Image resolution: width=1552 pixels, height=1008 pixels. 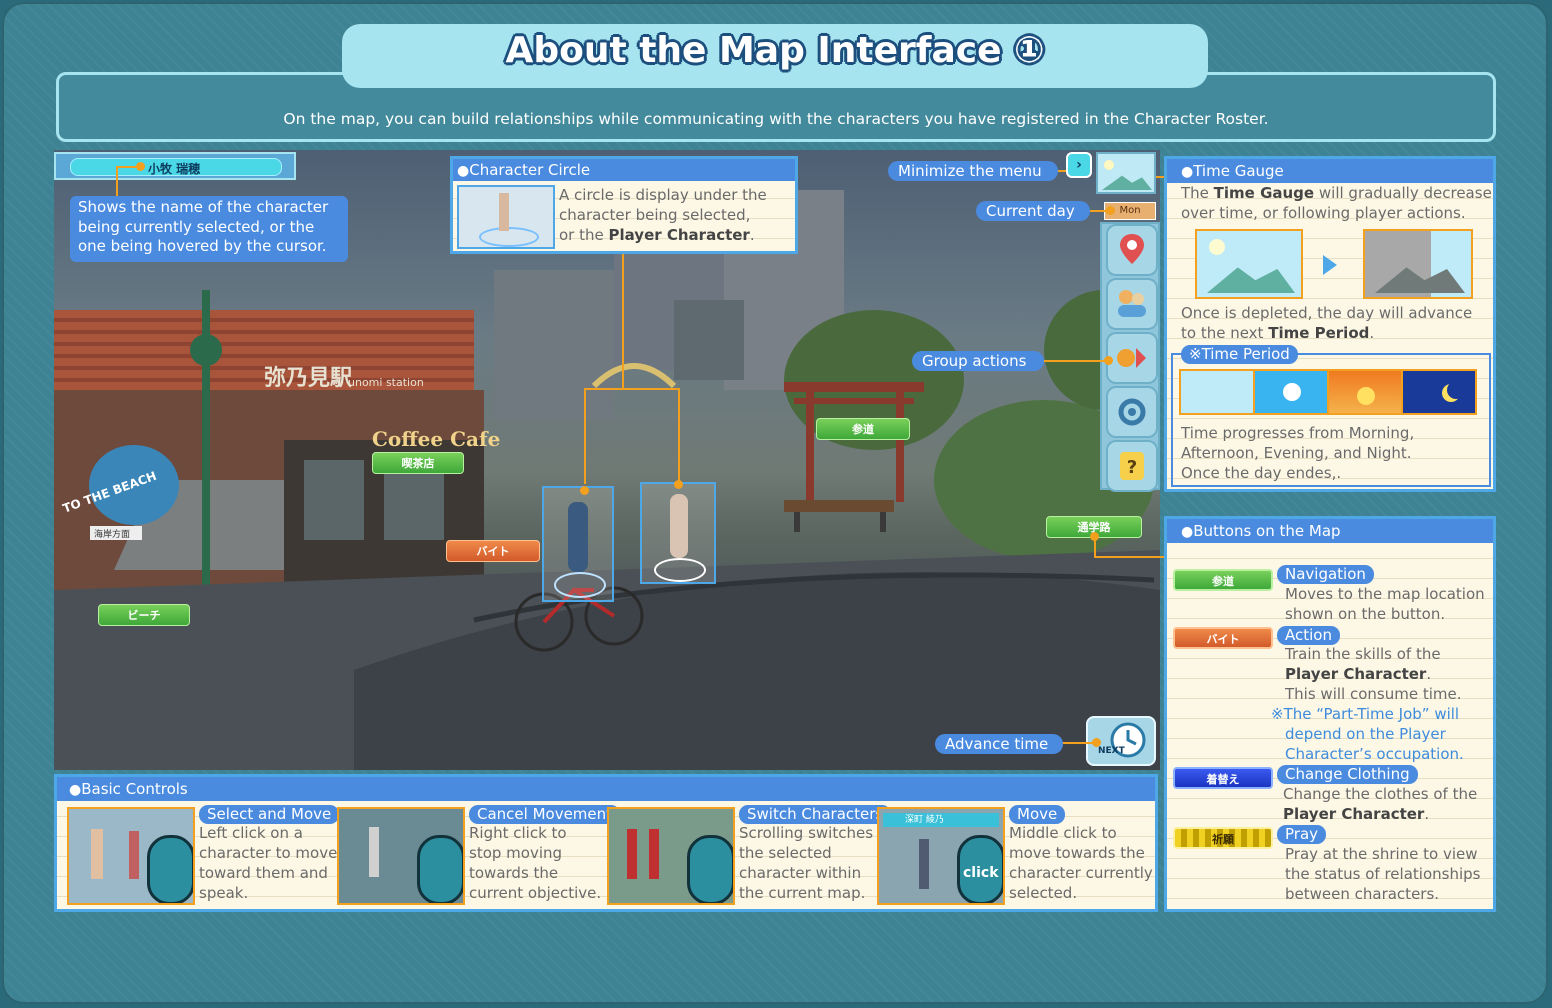 I want to click on nav-button-beach: ビーチ, so click(x=144, y=615).